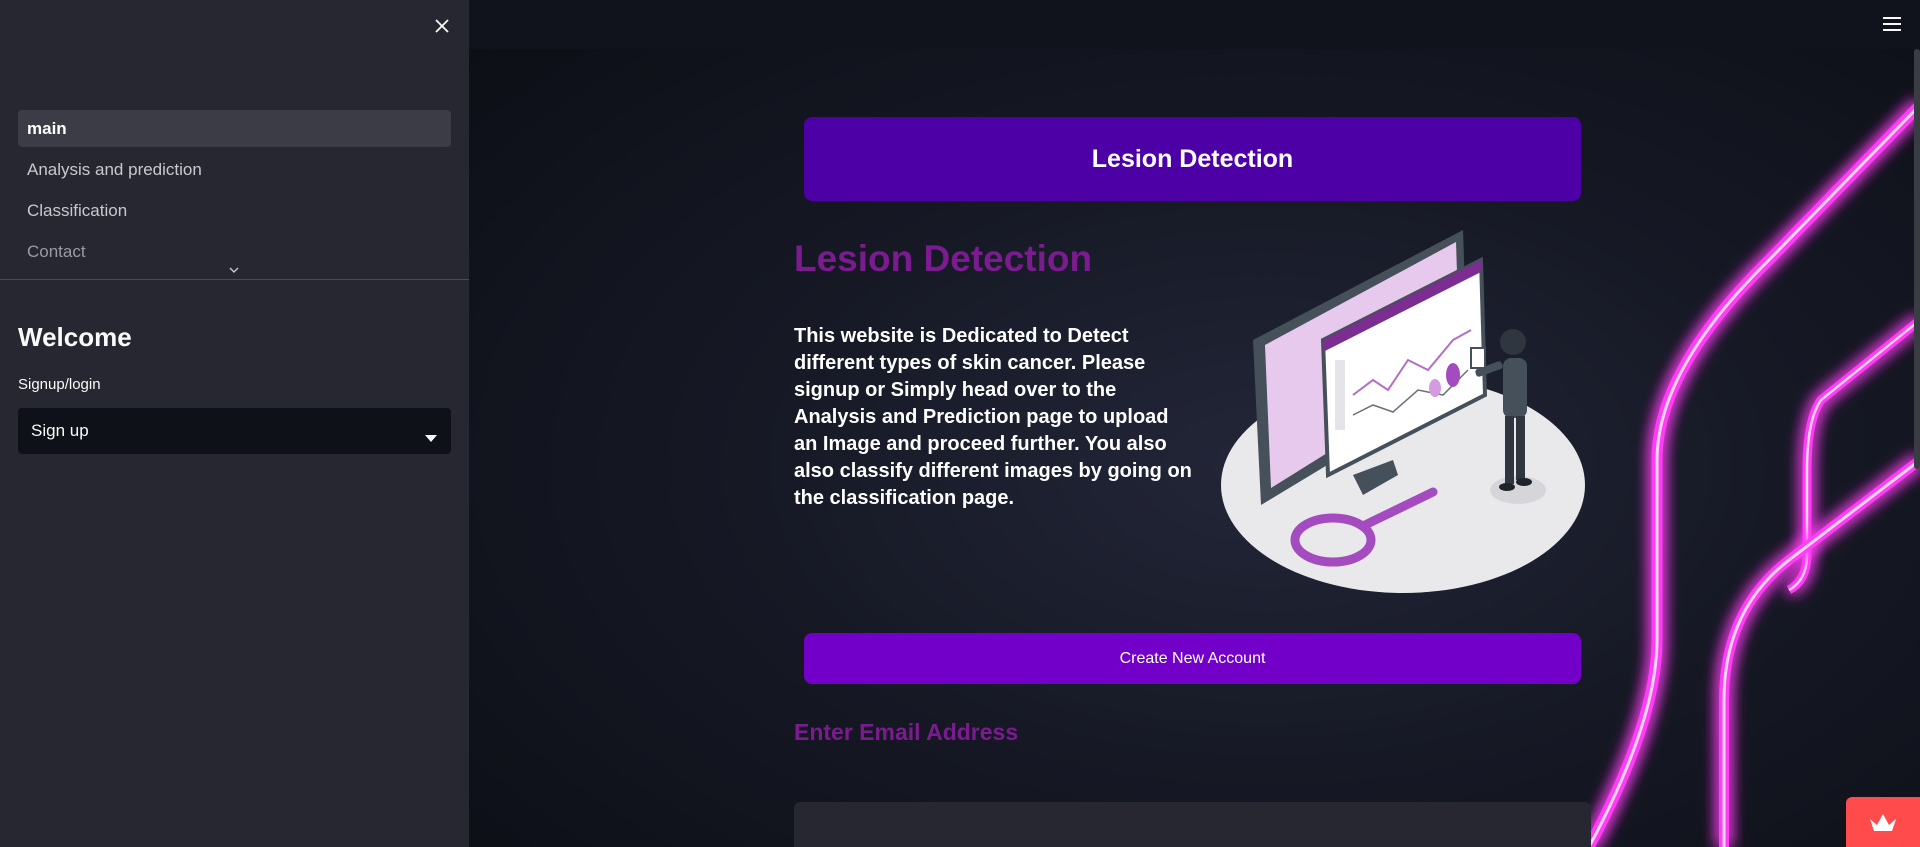  I want to click on select-value: Sign up, so click(60, 430).